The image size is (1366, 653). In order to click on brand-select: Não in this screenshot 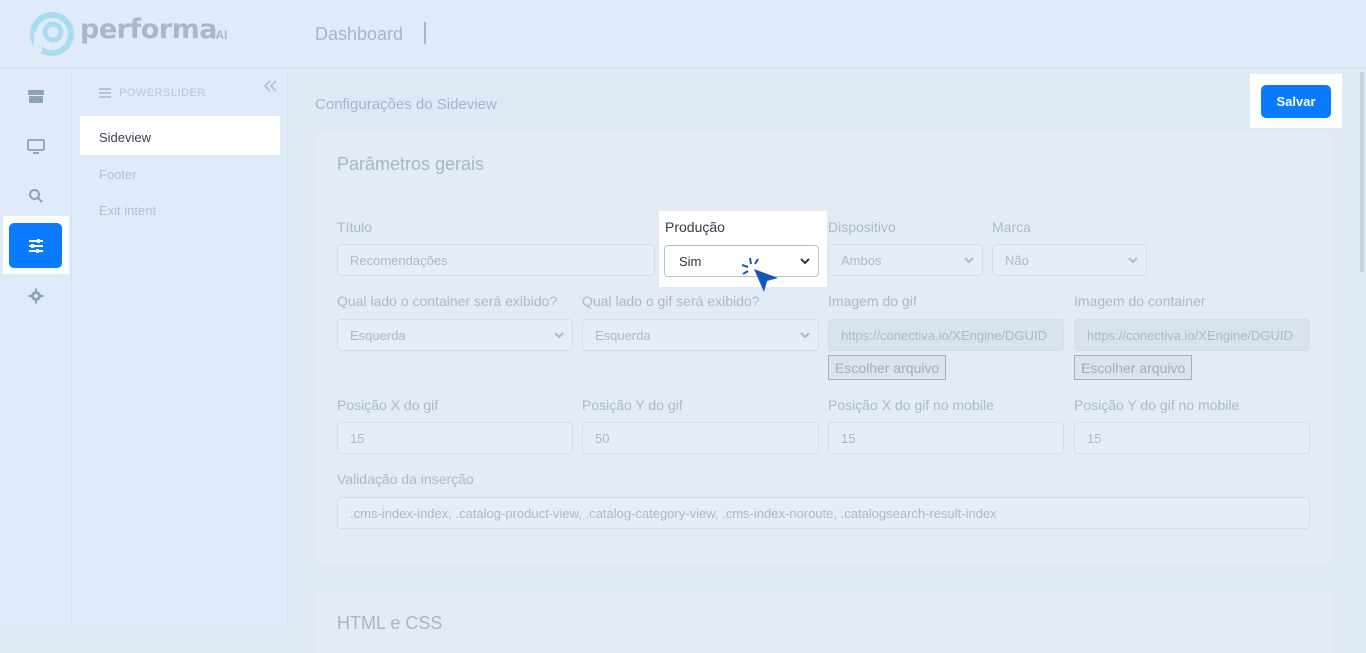, I will do `click(1069, 260)`.